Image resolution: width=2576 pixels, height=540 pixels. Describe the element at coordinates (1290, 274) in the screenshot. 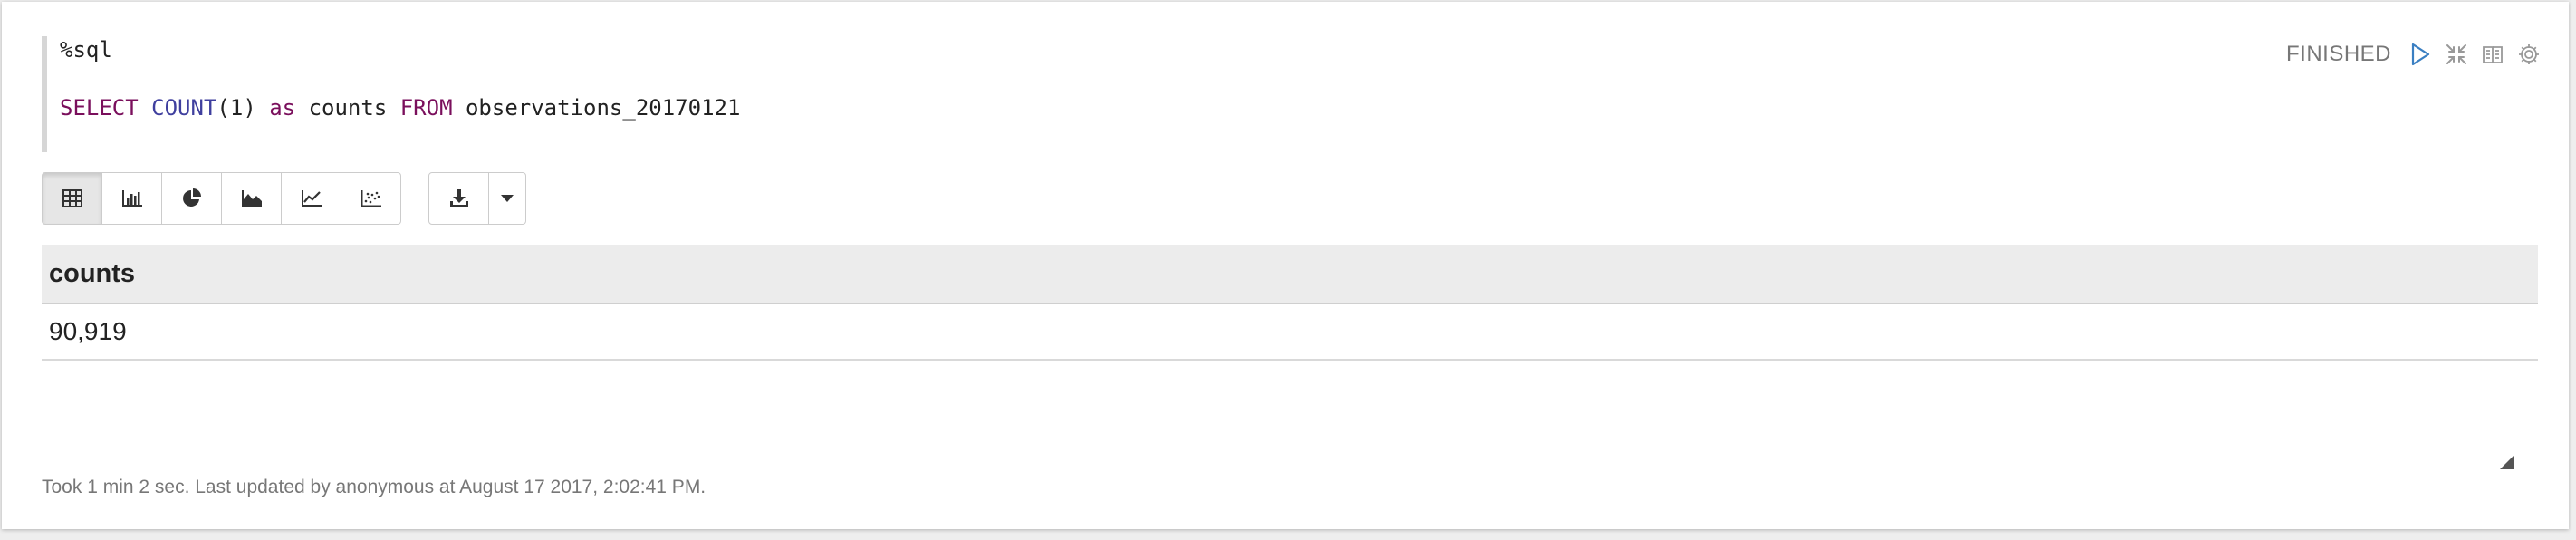

I see `column-header-counts: counts` at that location.